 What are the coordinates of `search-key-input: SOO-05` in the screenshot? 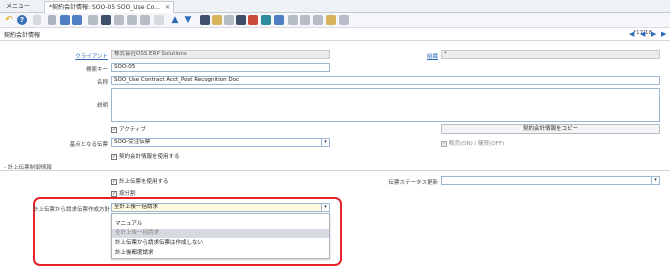 It's located at (220, 67).